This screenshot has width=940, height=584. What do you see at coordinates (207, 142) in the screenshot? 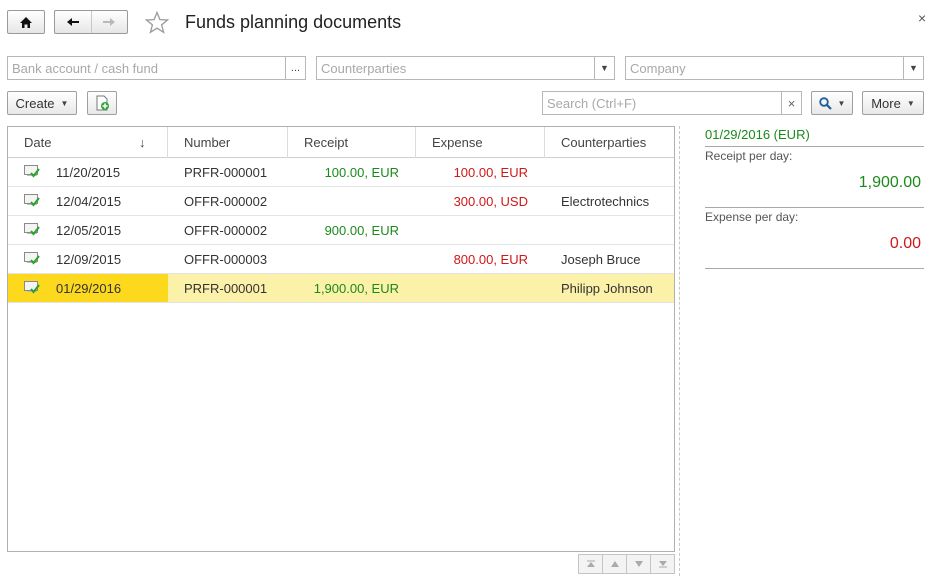
I see `column-label: Number` at bounding box center [207, 142].